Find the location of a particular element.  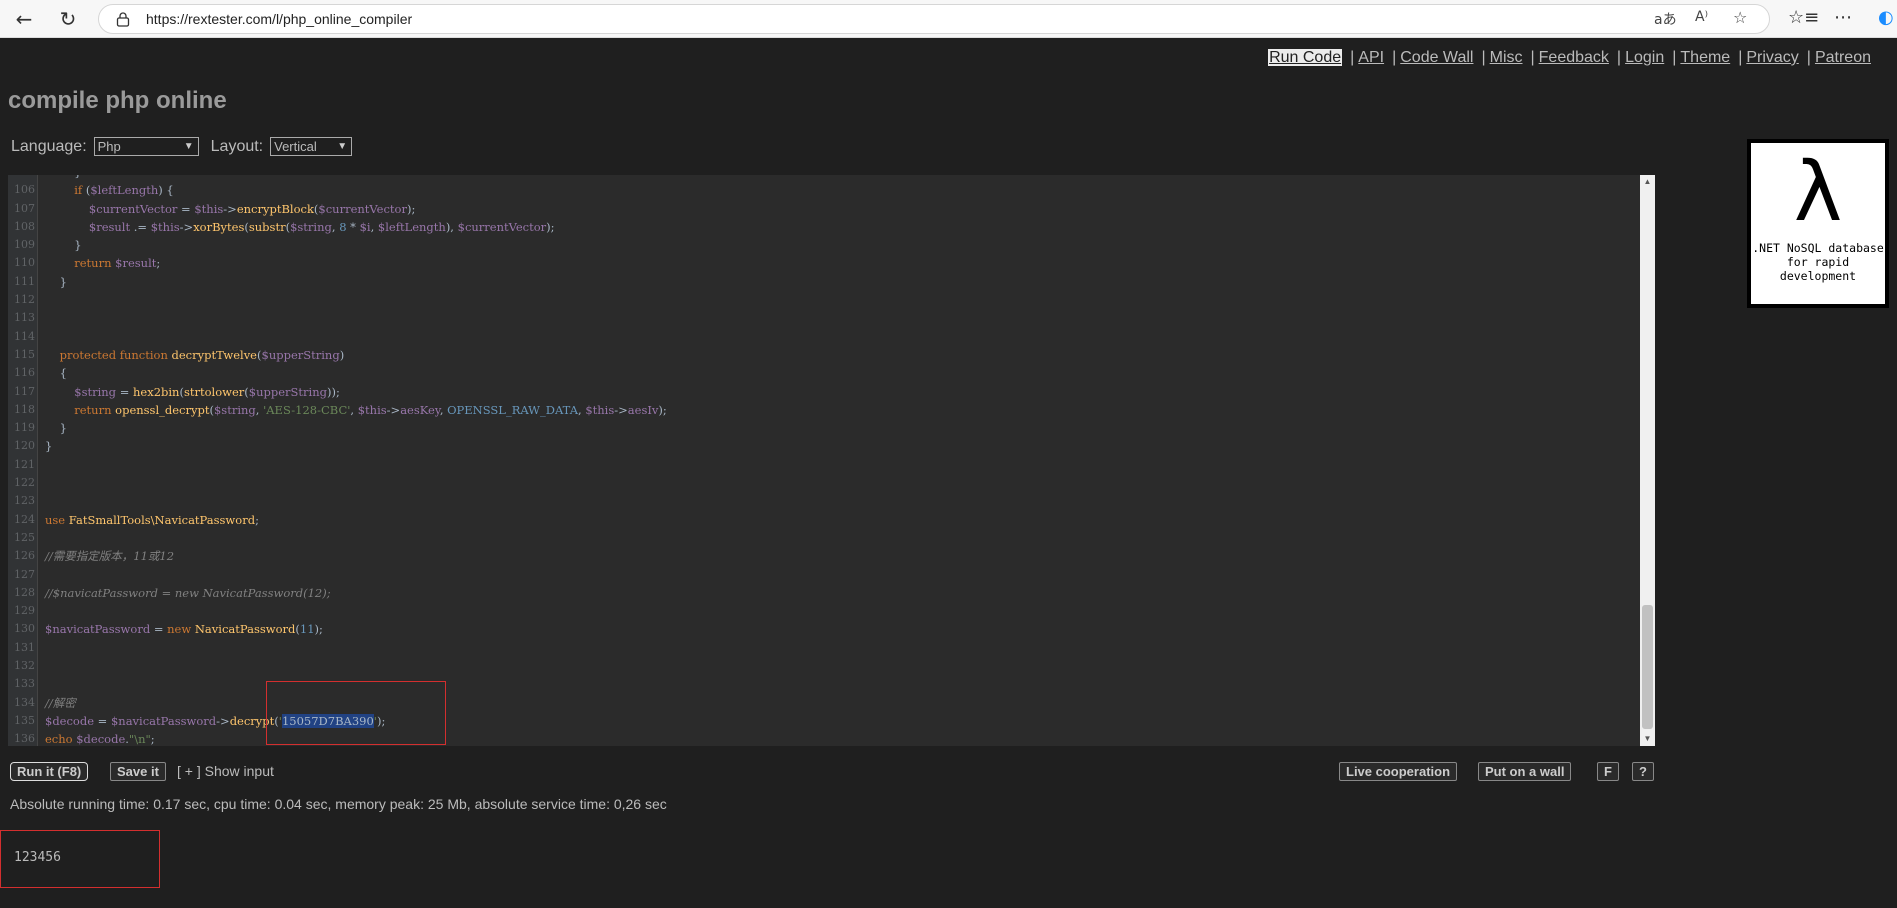

run-button: Run it (F8) is located at coordinates (49, 771).